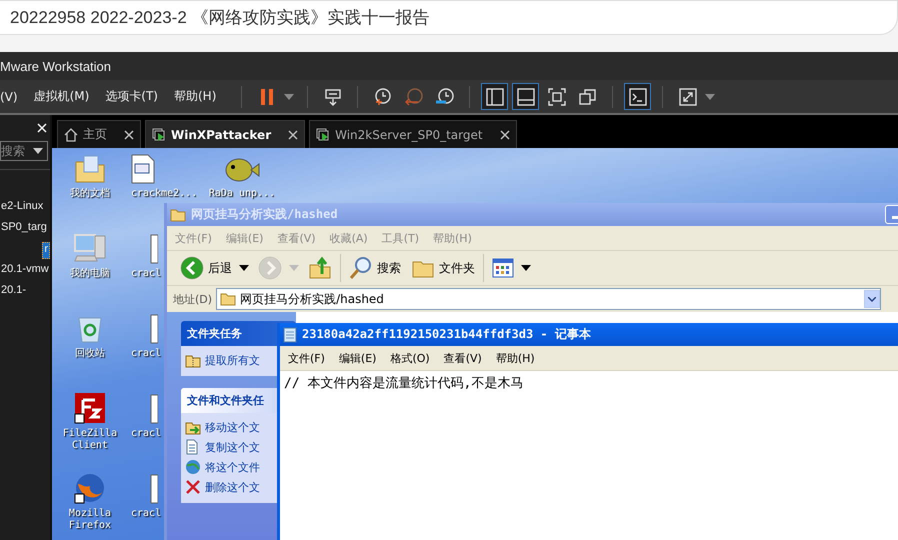 This screenshot has height=540, width=898. I want to click on globe-fox-icon, so click(90, 488).